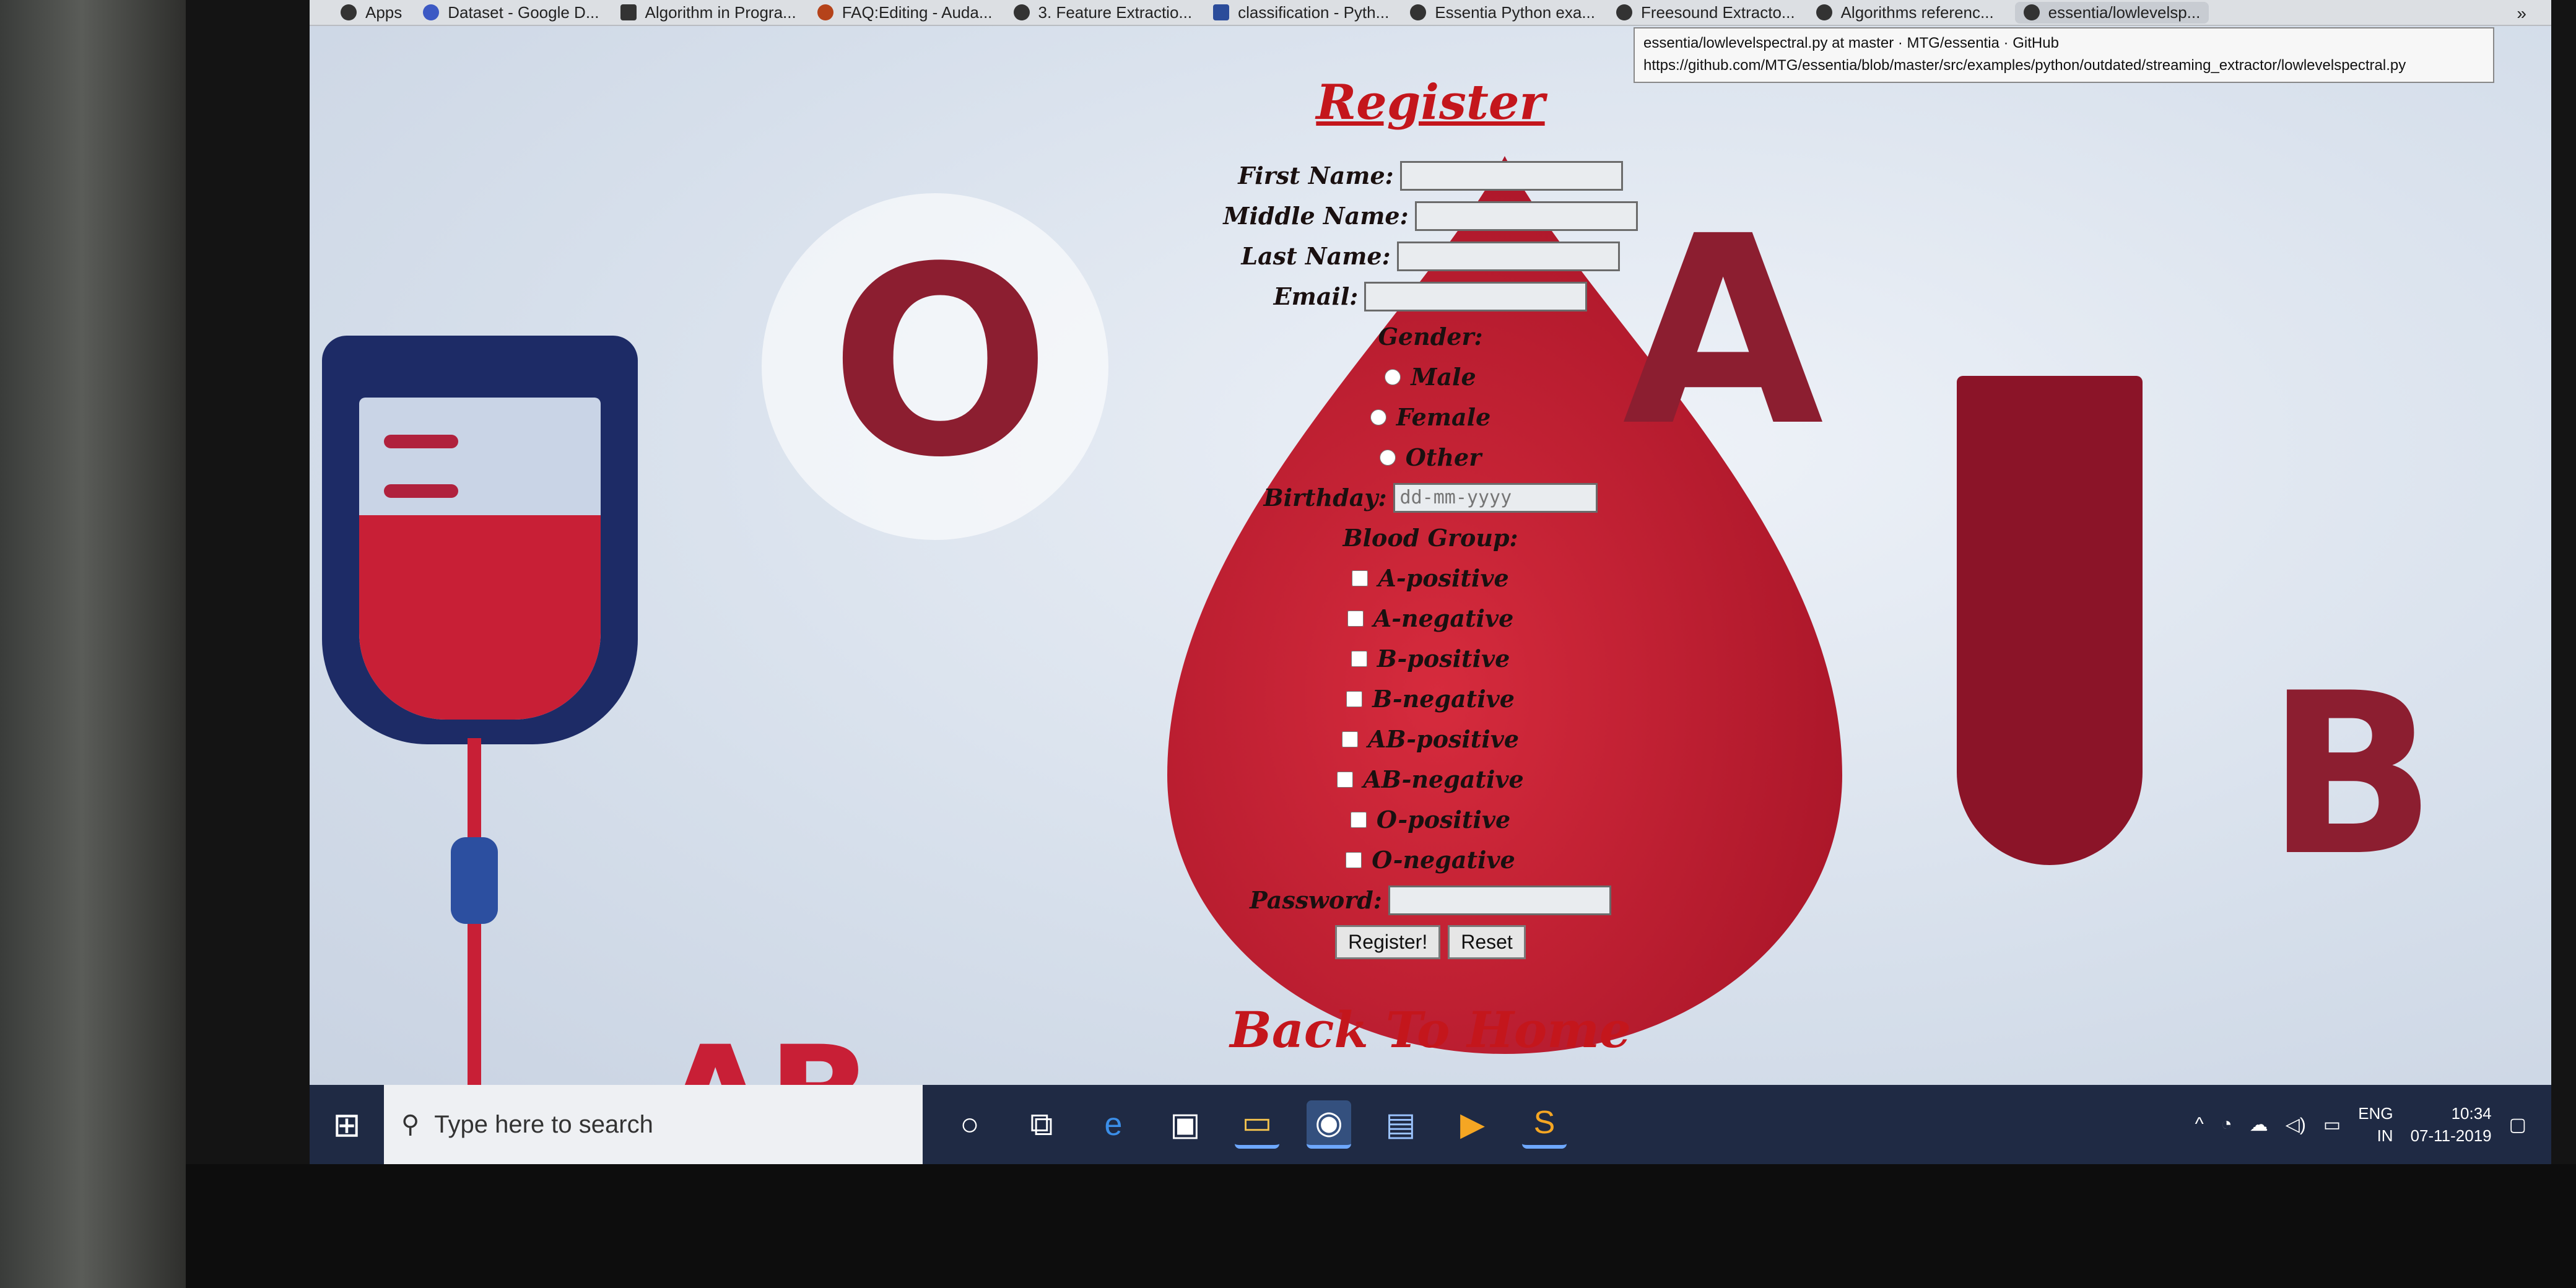 The height and width of the screenshot is (1288, 2576). Describe the element at coordinates (2517, 1125) in the screenshot. I see `notifications-icon: ▢` at that location.